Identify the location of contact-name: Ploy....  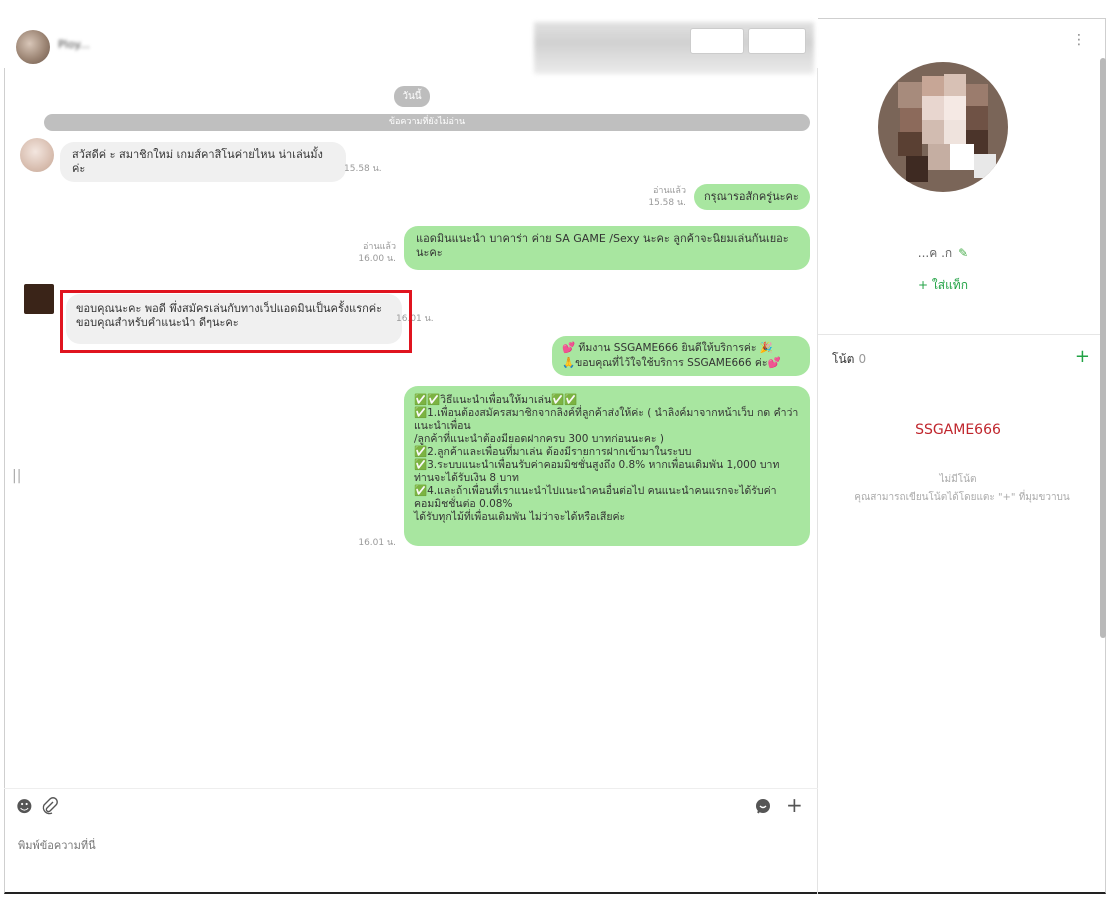
(74, 44).